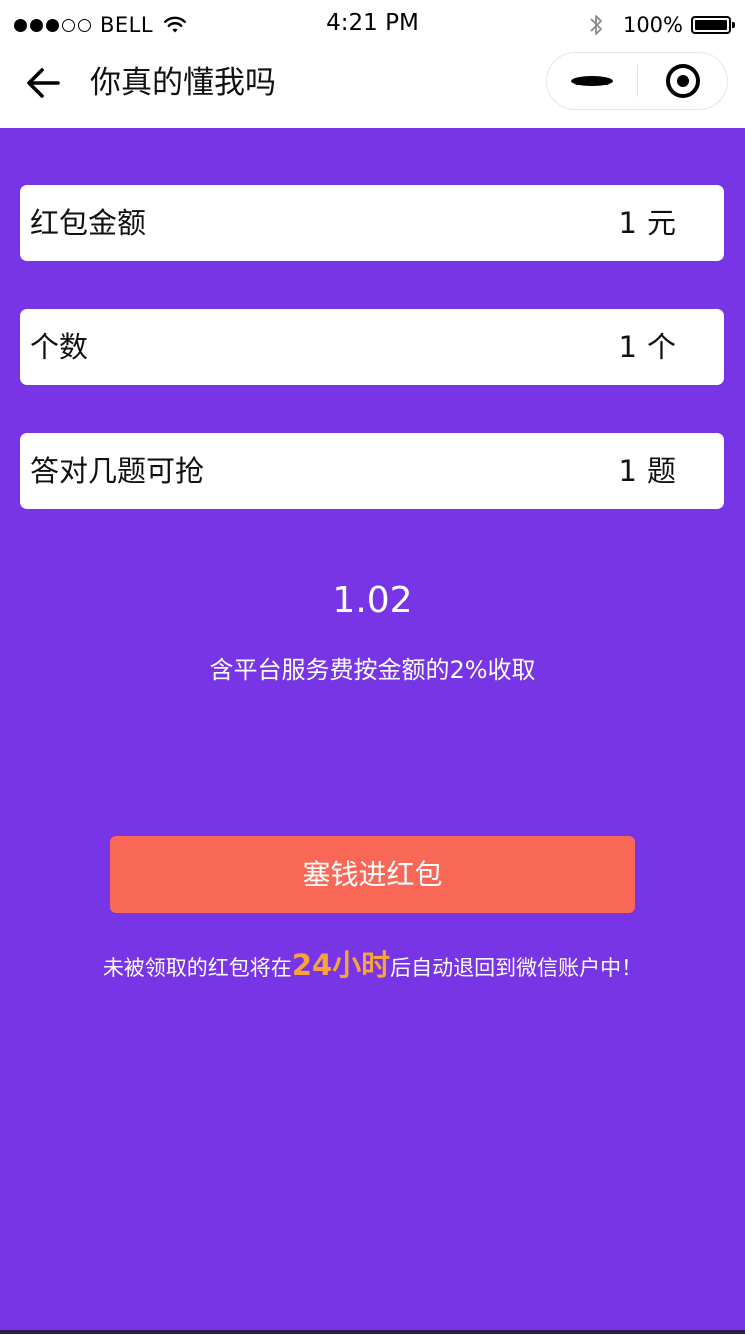 Image resolution: width=745 pixels, height=1334 pixels. I want to click on questions-input: 1, so click(628, 471).